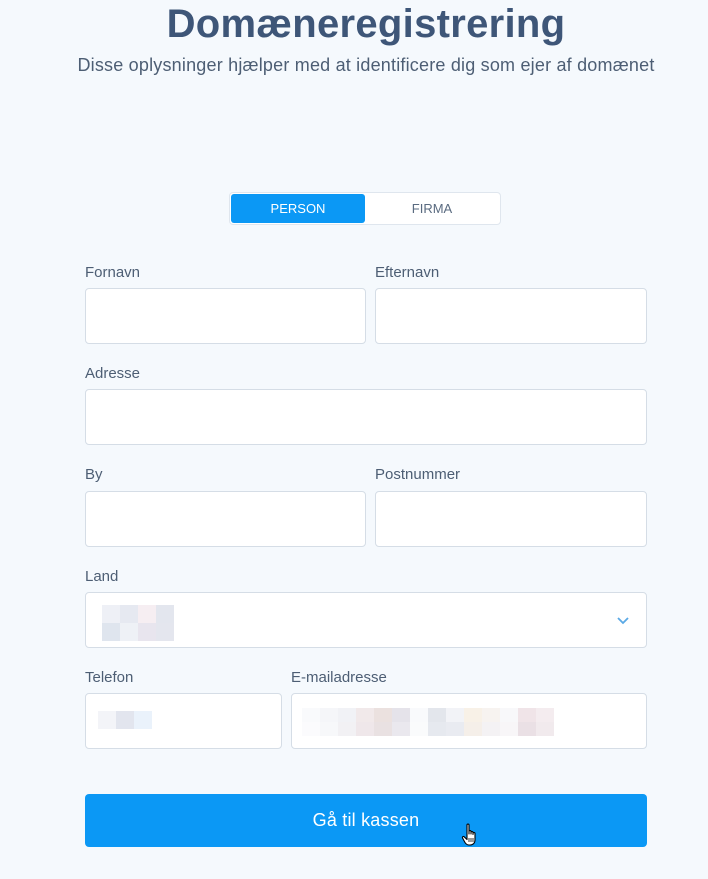  What do you see at coordinates (339, 677) in the screenshot?
I see `email-label: E-mailadresse` at bounding box center [339, 677].